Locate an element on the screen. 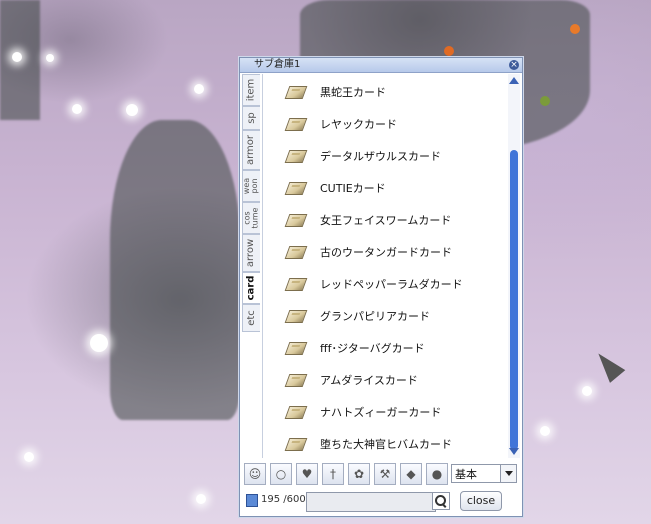  tab-item: item is located at coordinates (251, 90).